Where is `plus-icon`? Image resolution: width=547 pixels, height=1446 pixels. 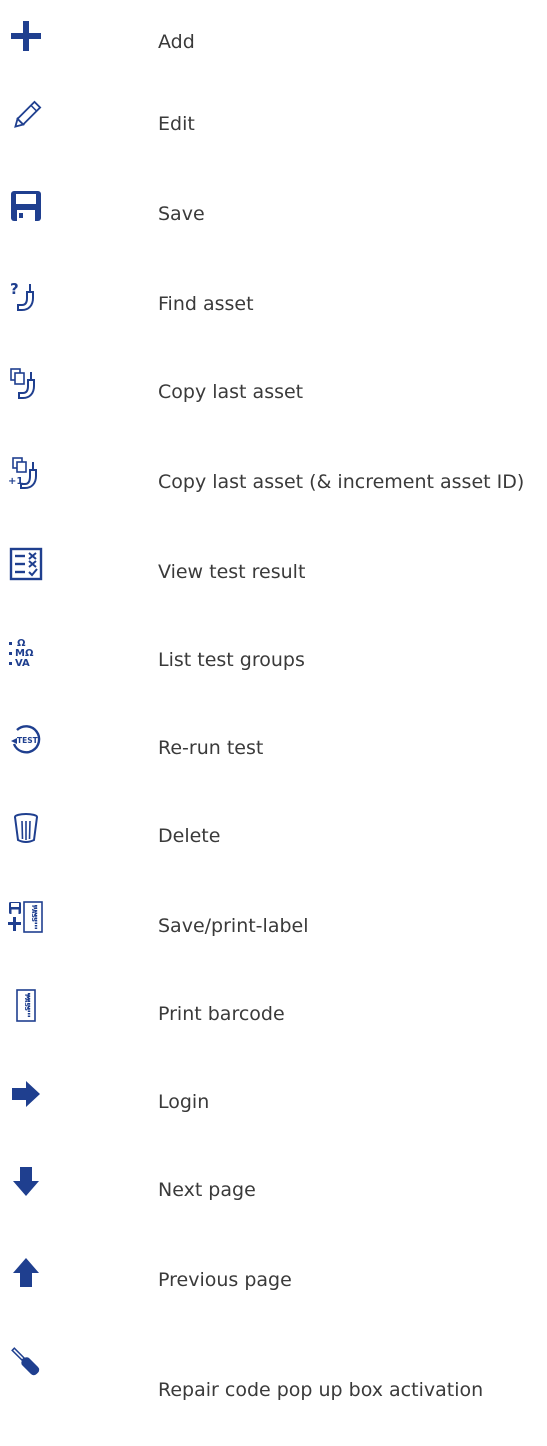
plus-icon is located at coordinates (26, 36).